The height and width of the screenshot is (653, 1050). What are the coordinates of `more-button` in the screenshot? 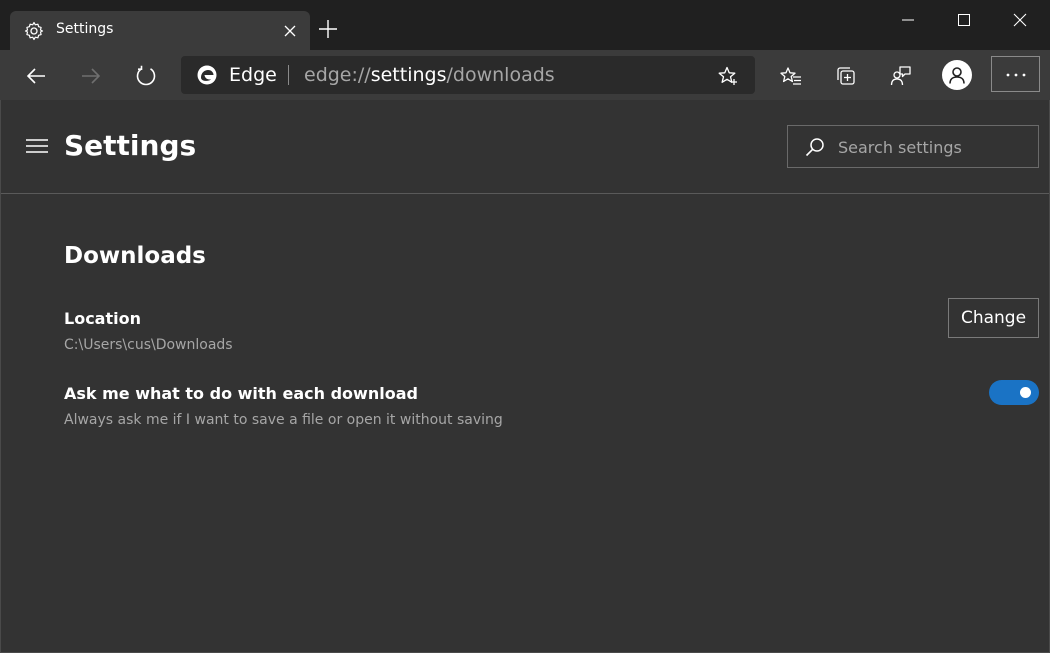 It's located at (1015, 74).